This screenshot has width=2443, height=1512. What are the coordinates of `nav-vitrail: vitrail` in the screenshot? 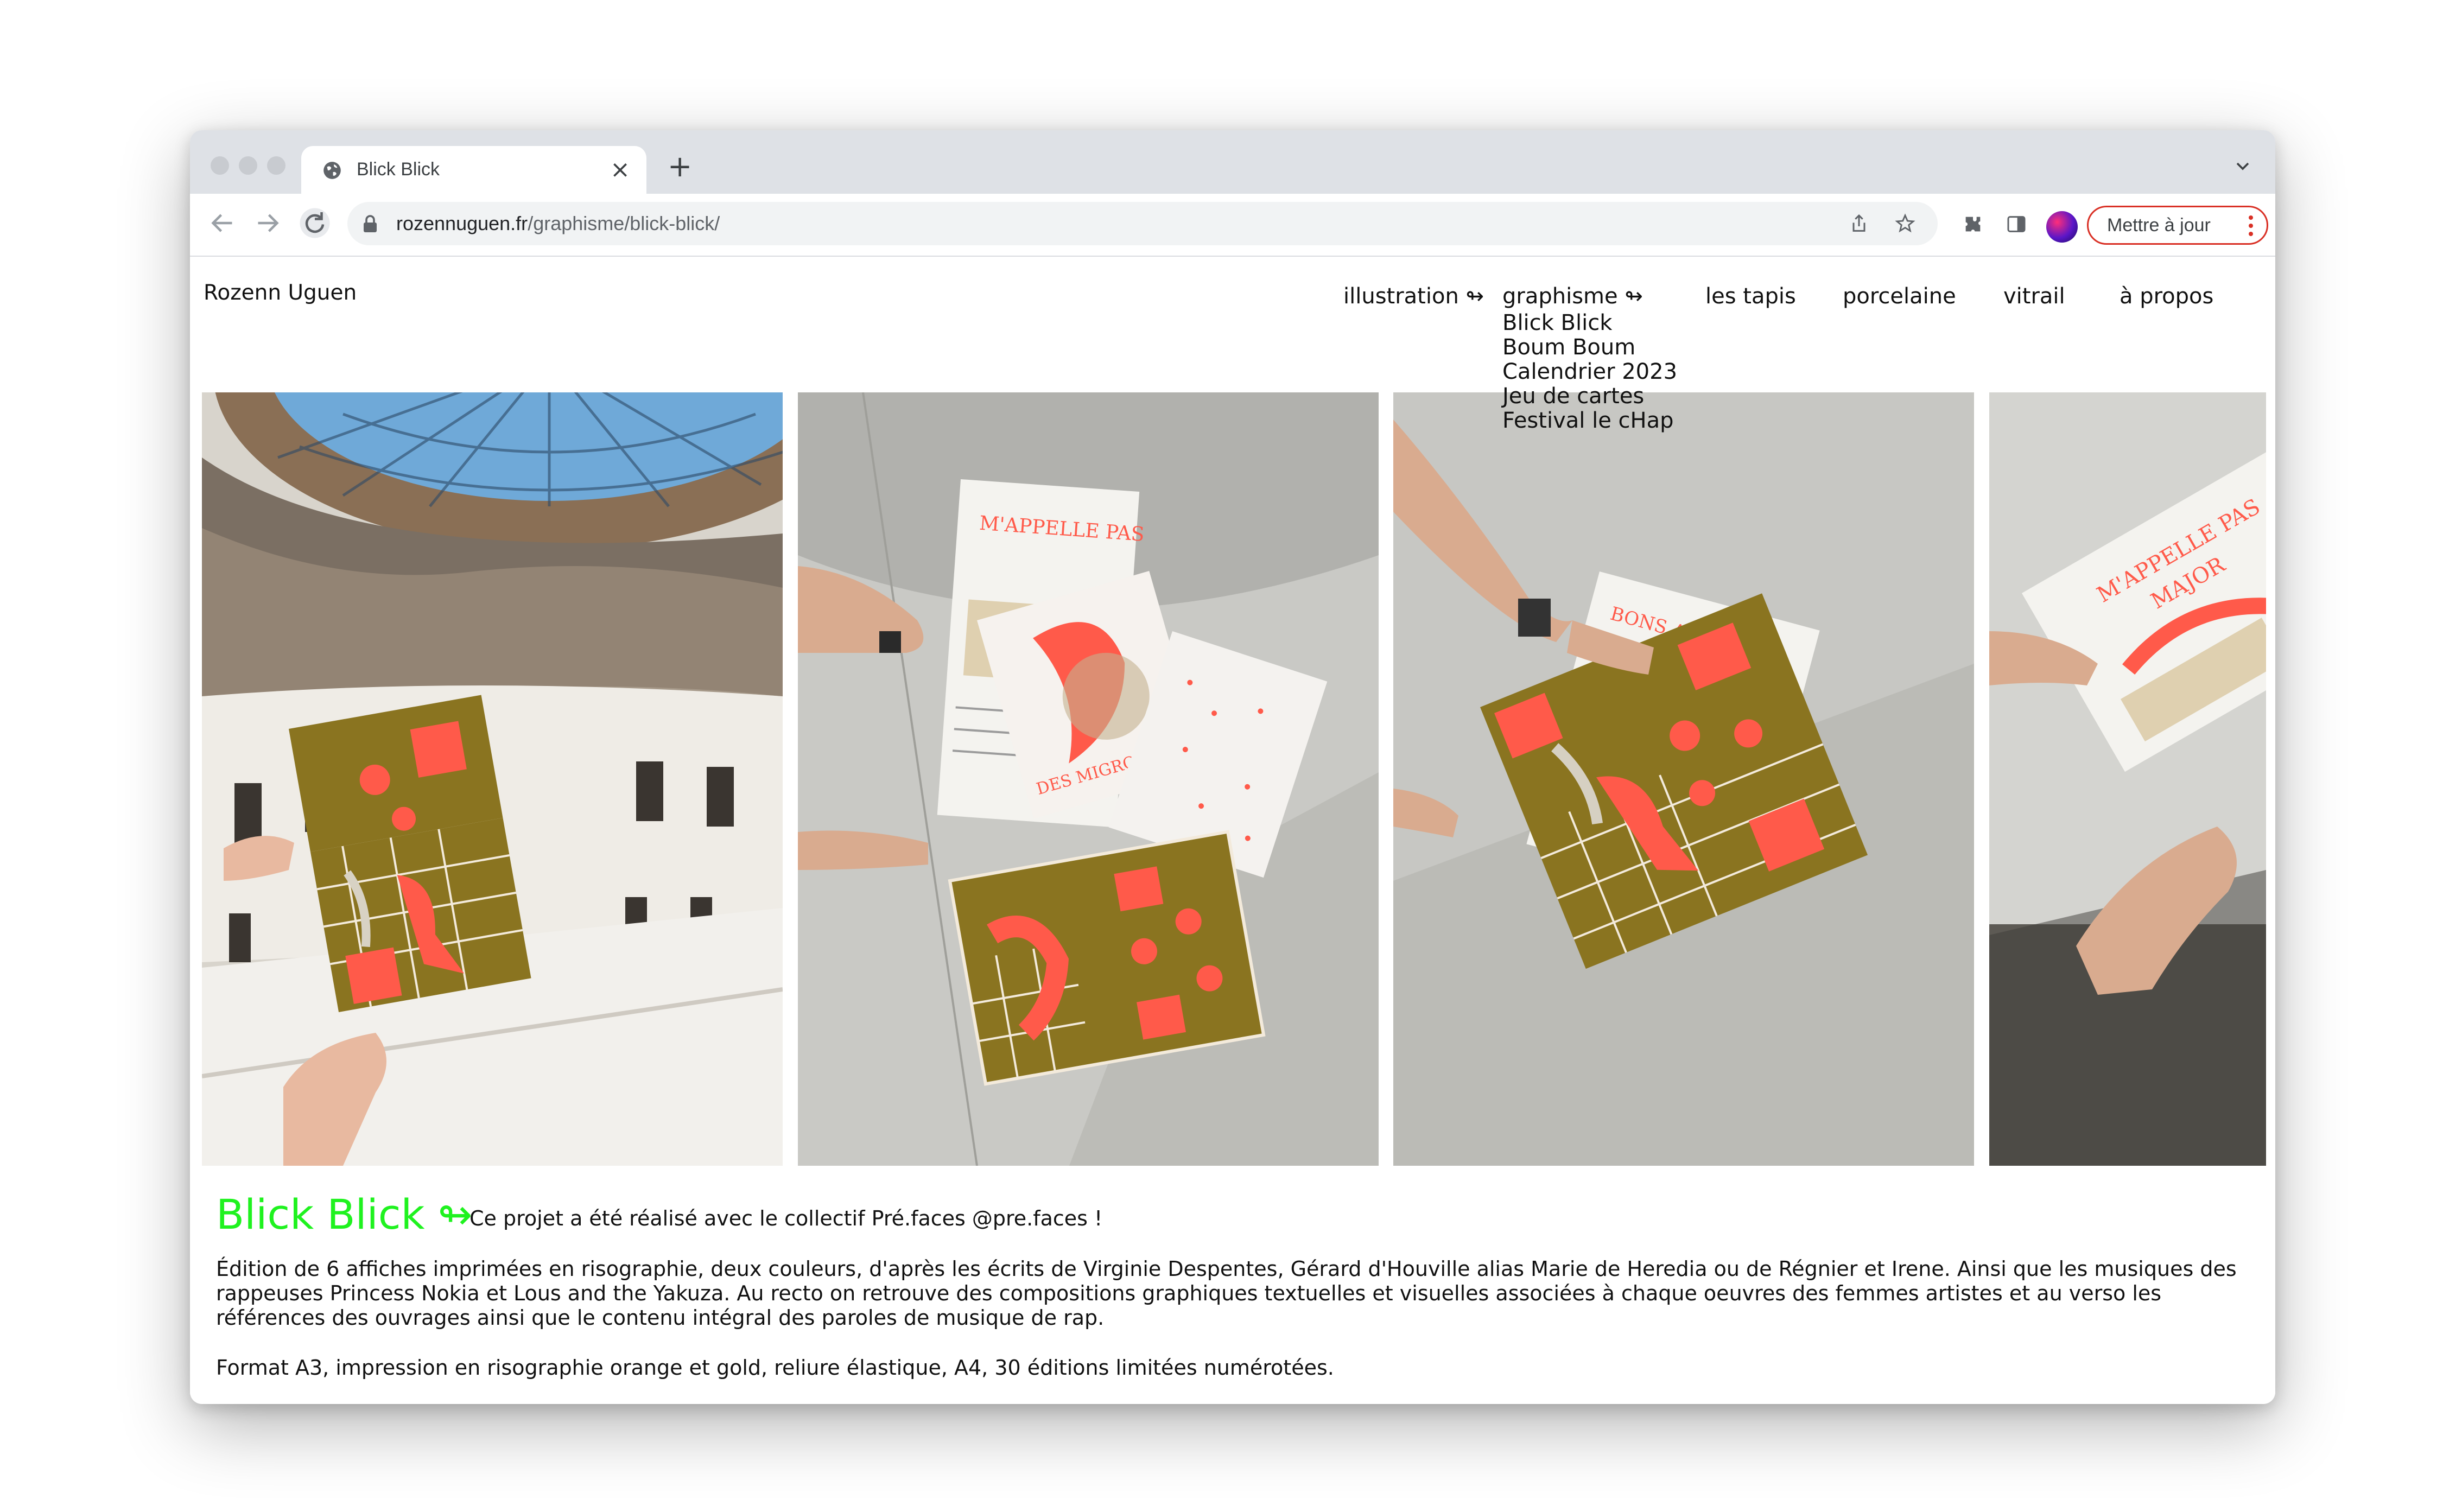 It's located at (2034, 296).